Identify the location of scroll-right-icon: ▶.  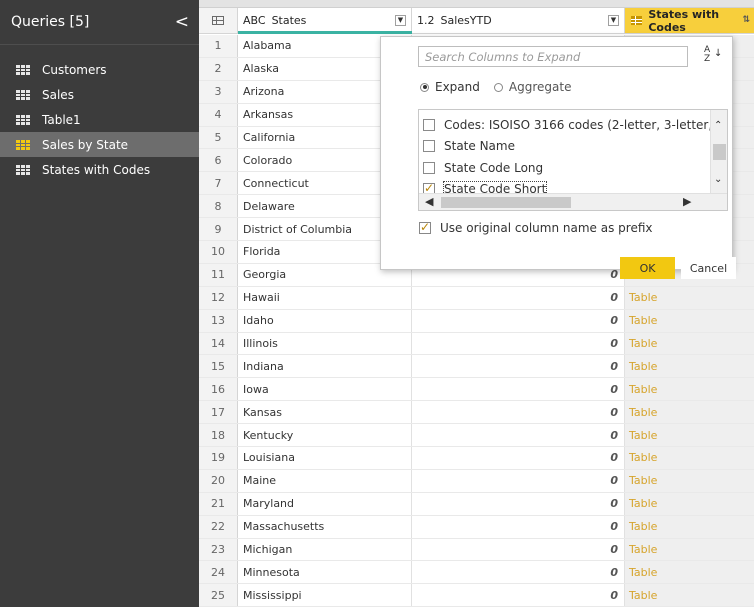
(687, 201).